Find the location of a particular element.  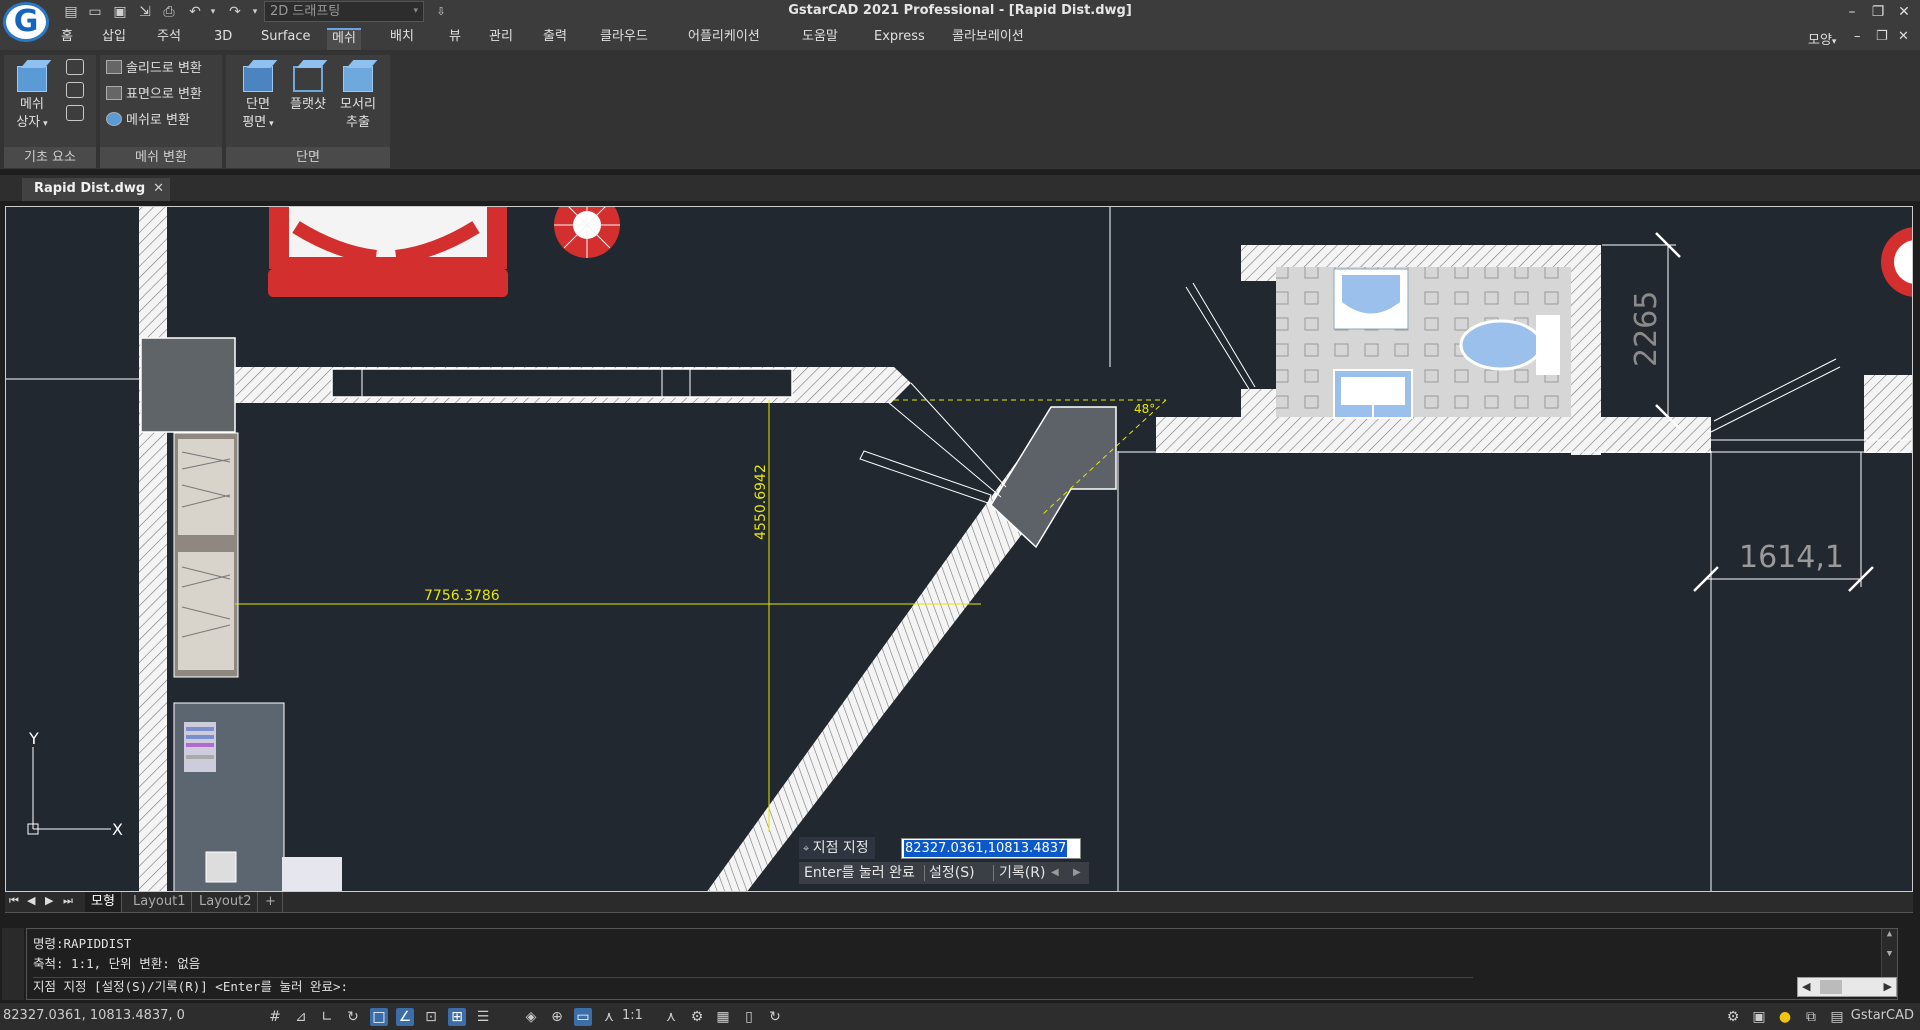

mesh-convert-icon is located at coordinates (114, 119).